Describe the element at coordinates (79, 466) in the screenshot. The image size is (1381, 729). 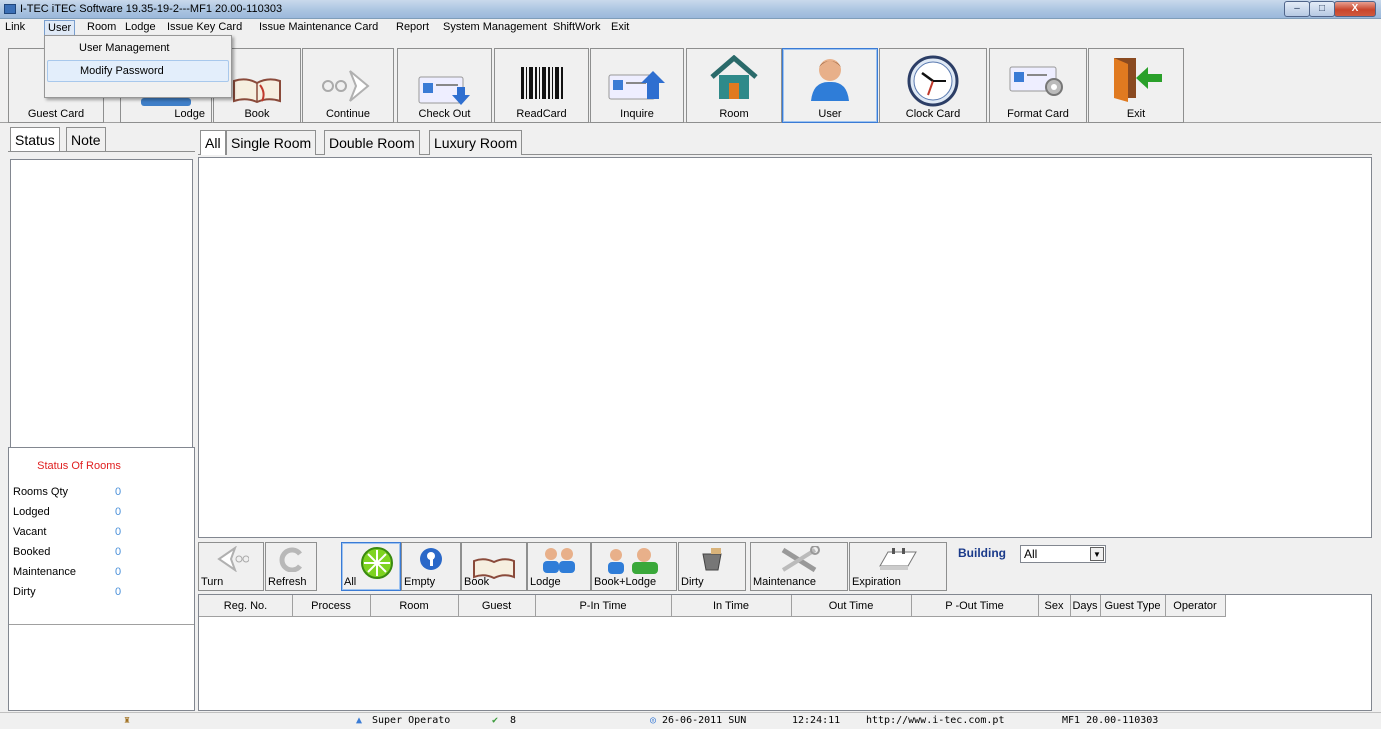
I see `status-of-rooms-title: Status Of Rooms` at that location.